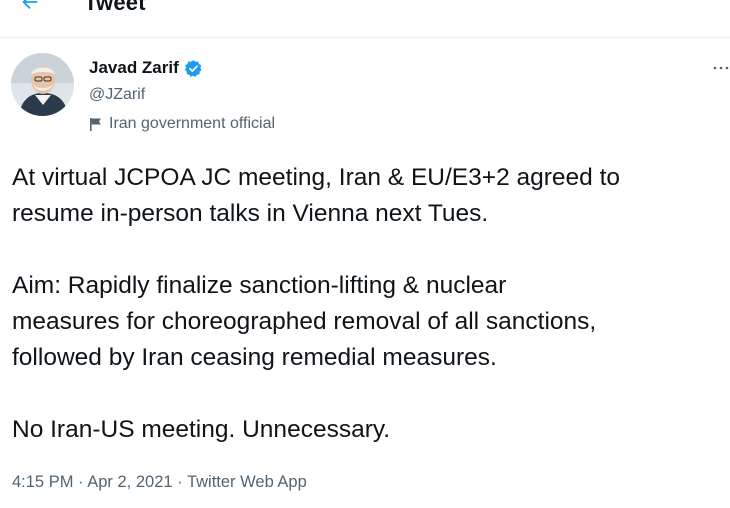  I want to click on verified-badge-icon, so click(193, 68).